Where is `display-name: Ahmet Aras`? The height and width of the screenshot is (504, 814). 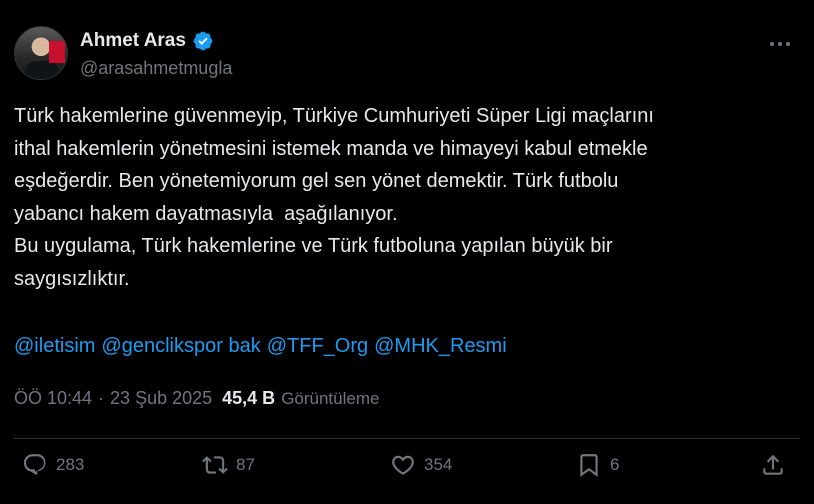
display-name: Ahmet Aras is located at coordinates (133, 41).